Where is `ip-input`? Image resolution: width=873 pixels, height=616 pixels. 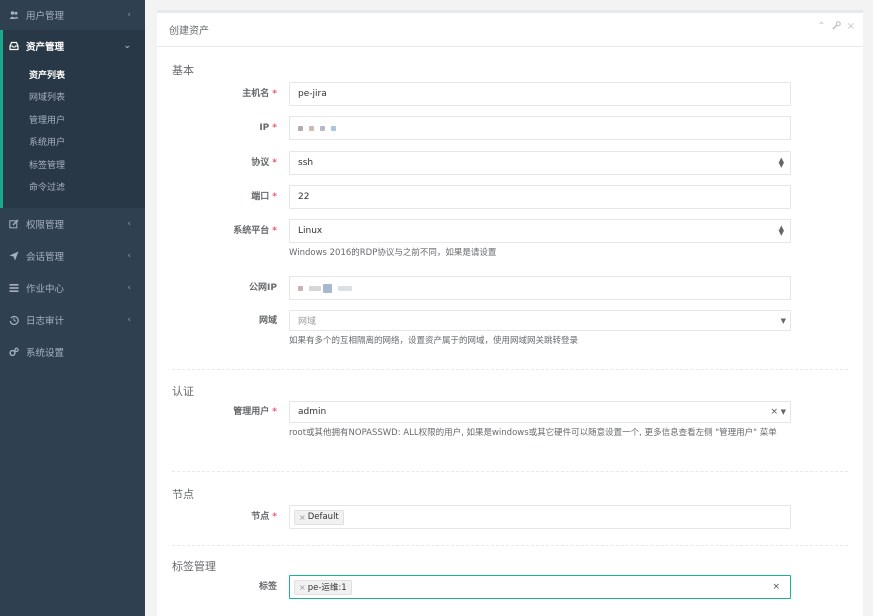
ip-input is located at coordinates (540, 128).